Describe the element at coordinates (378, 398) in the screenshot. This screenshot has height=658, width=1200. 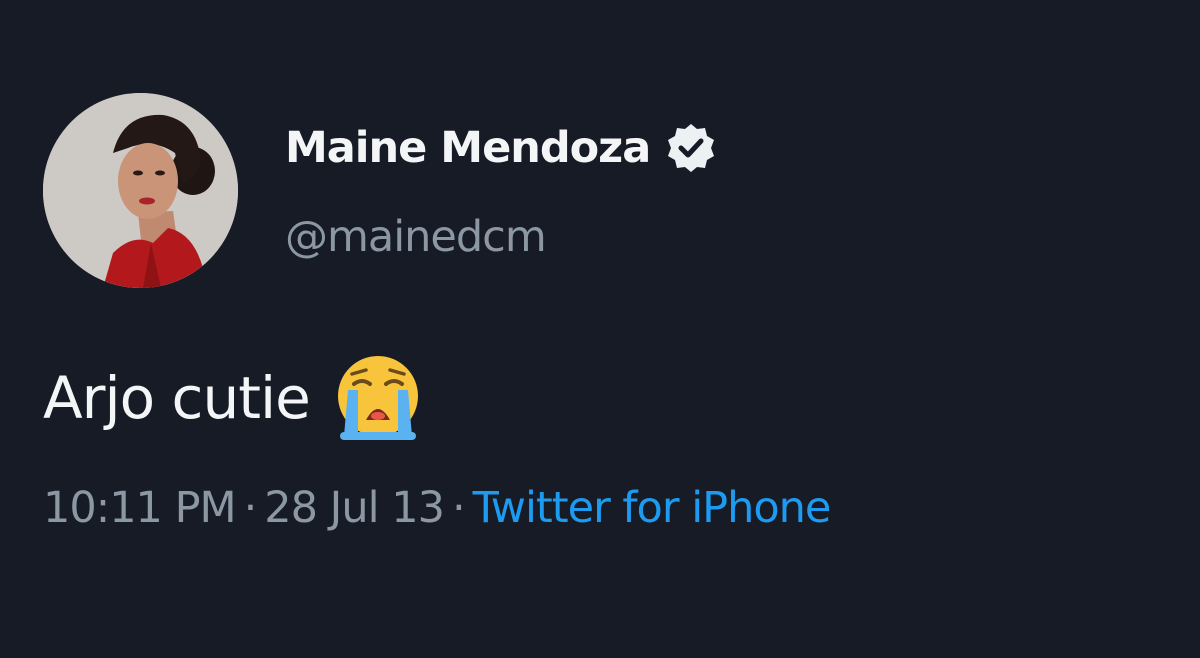
I see `loudly-crying-face-icon` at that location.